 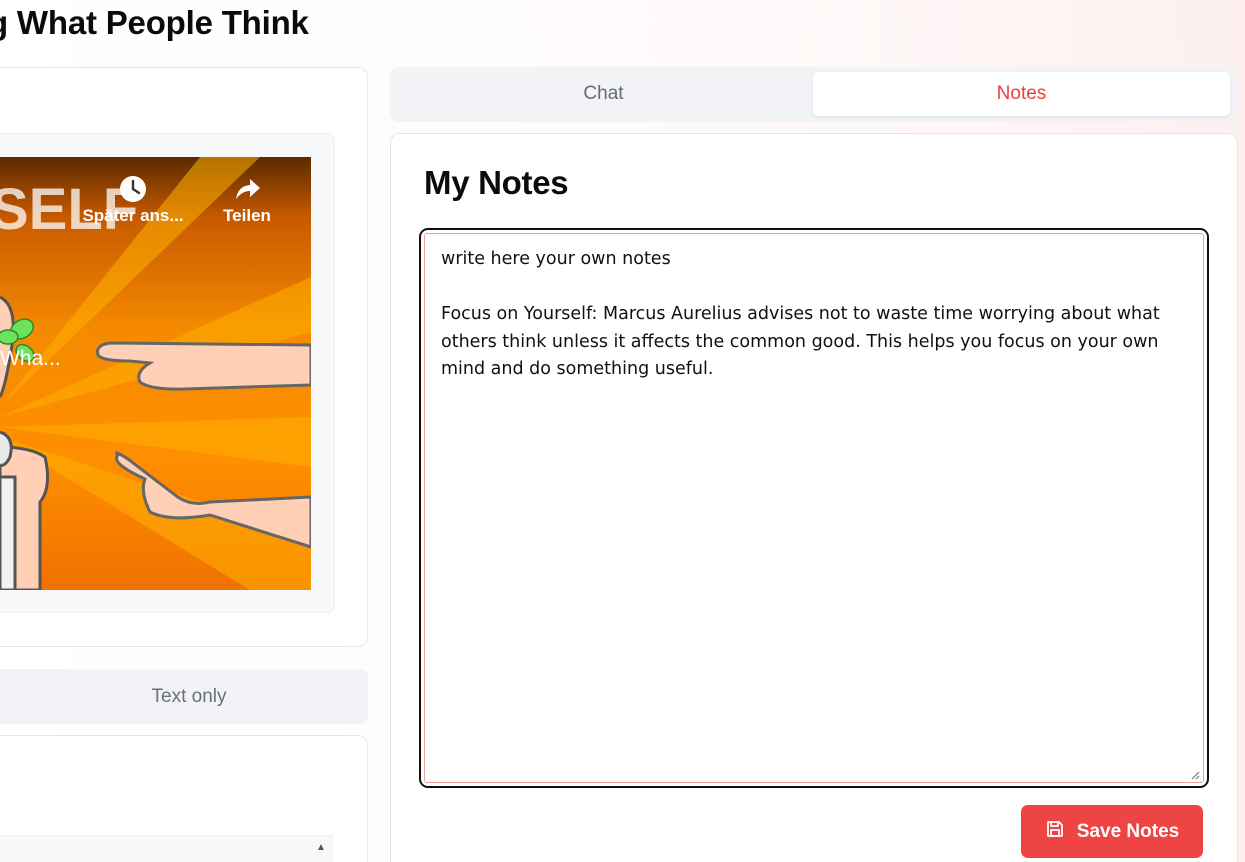 I want to click on tab-text-only: Text only, so click(x=184, y=696).